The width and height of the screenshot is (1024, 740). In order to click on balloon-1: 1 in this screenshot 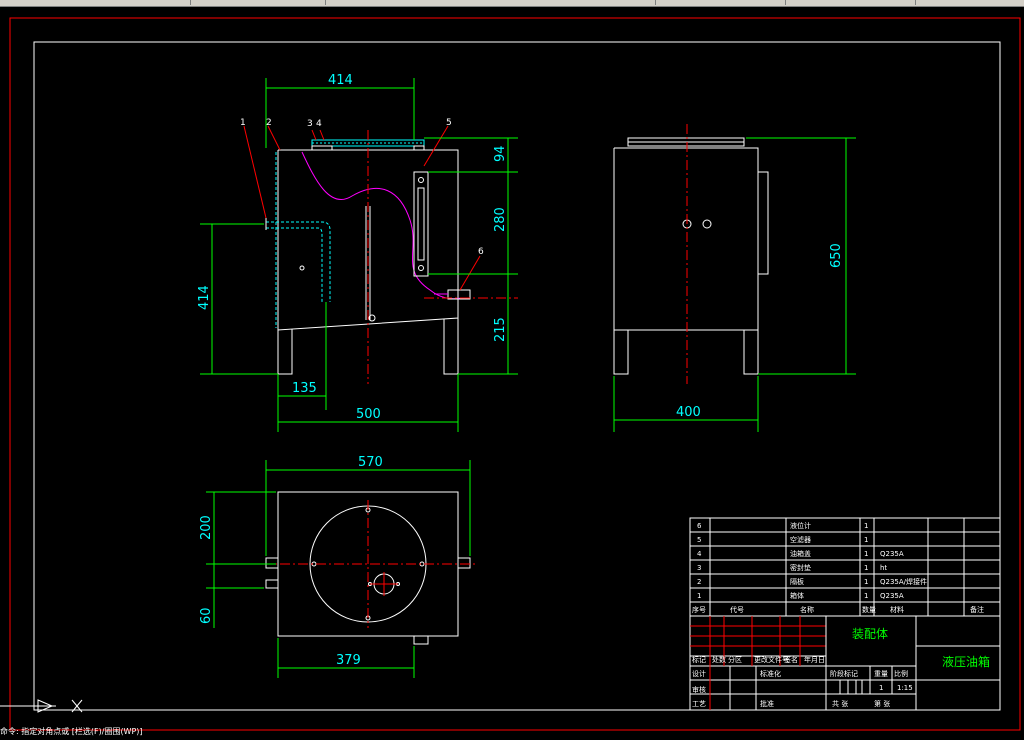, I will do `click(243, 123)`.